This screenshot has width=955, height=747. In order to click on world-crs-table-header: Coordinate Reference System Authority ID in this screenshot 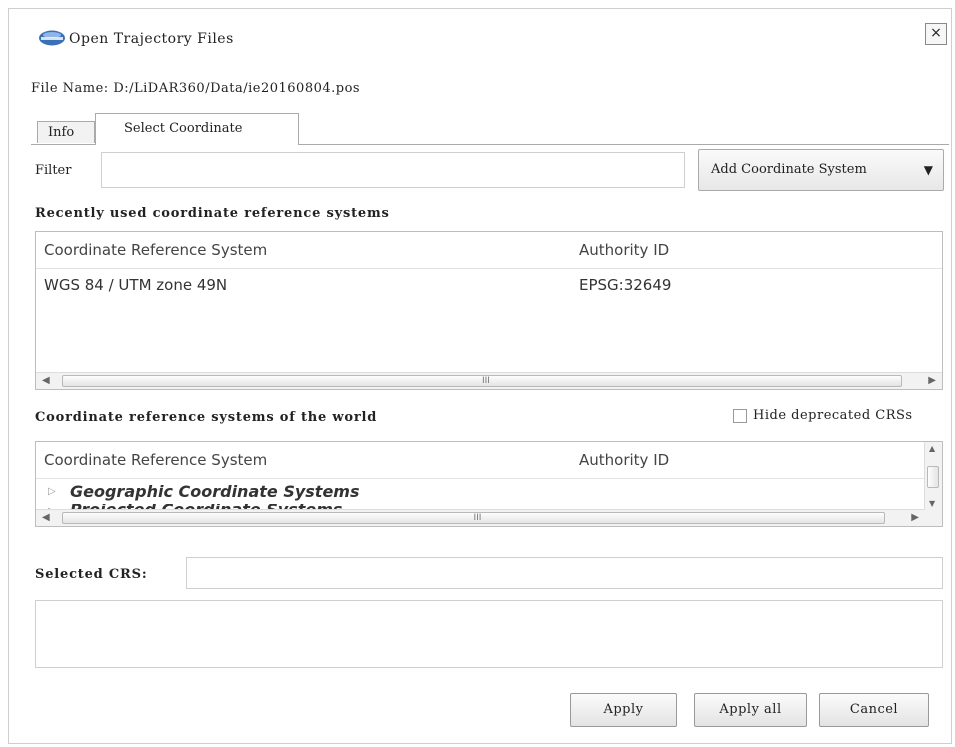, I will do `click(480, 460)`.